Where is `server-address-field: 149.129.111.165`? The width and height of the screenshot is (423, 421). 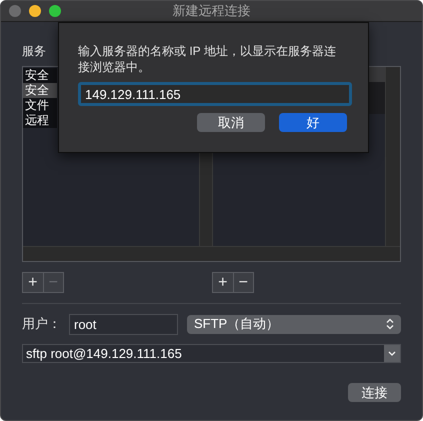 server-address-field: 149.129.111.165 is located at coordinates (215, 94).